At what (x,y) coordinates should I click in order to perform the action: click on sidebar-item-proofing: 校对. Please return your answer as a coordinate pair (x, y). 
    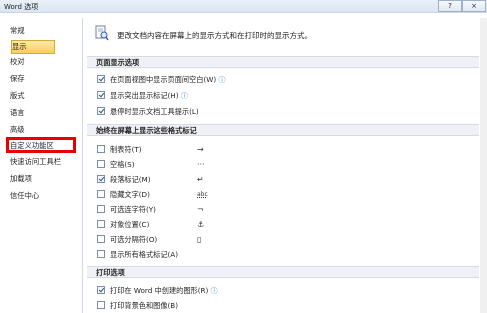
    Looking at the image, I should click on (44, 62).